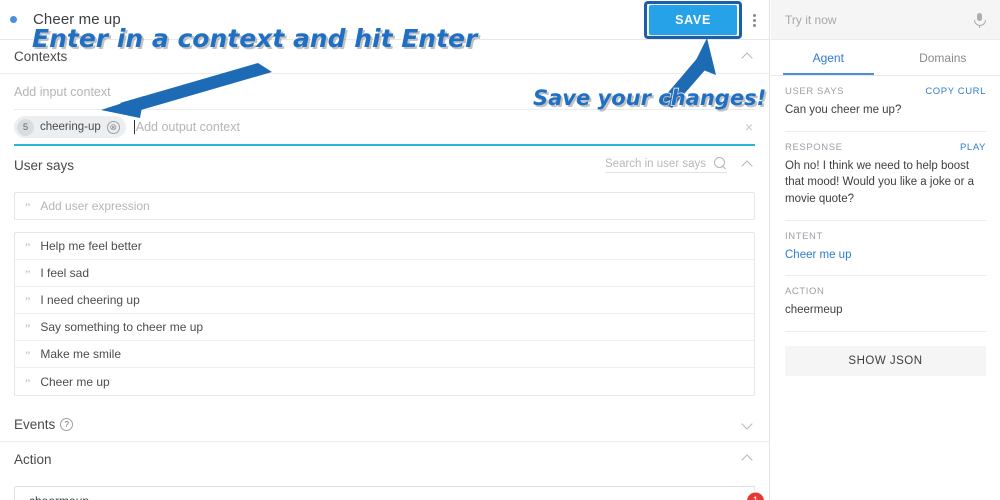  I want to click on panel-tabs: Agent Domains, so click(885, 58).